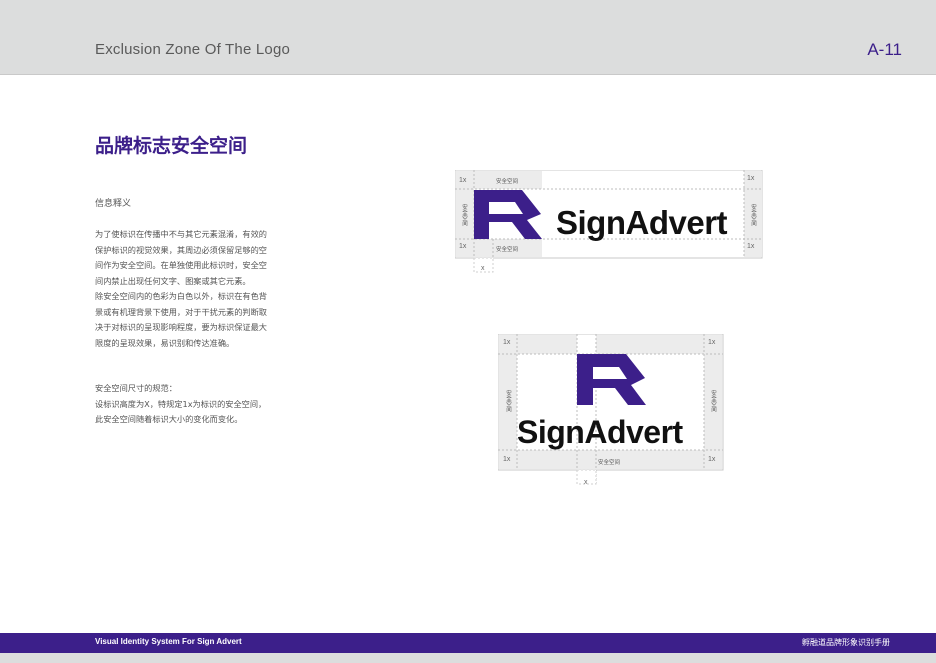 Image resolution: width=936 pixels, height=663 pixels. What do you see at coordinates (165, 342) in the screenshot?
I see `text-line: 限度的呈现效果，易识别和传达准确。` at bounding box center [165, 342].